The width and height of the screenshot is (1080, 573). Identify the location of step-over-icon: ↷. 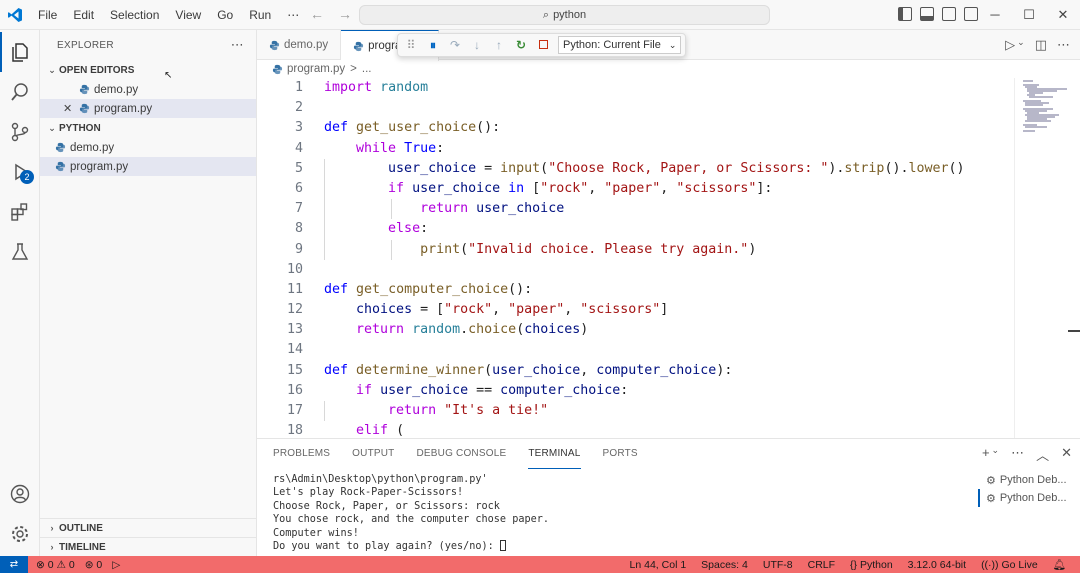
(455, 45).